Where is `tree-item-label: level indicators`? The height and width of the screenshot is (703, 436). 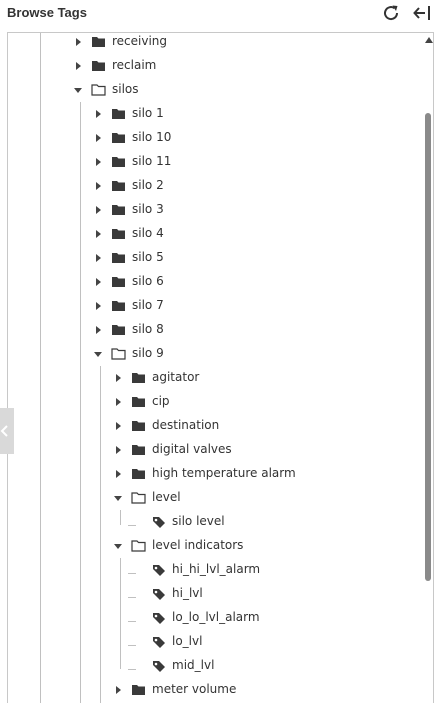 tree-item-label: level indicators is located at coordinates (198, 545).